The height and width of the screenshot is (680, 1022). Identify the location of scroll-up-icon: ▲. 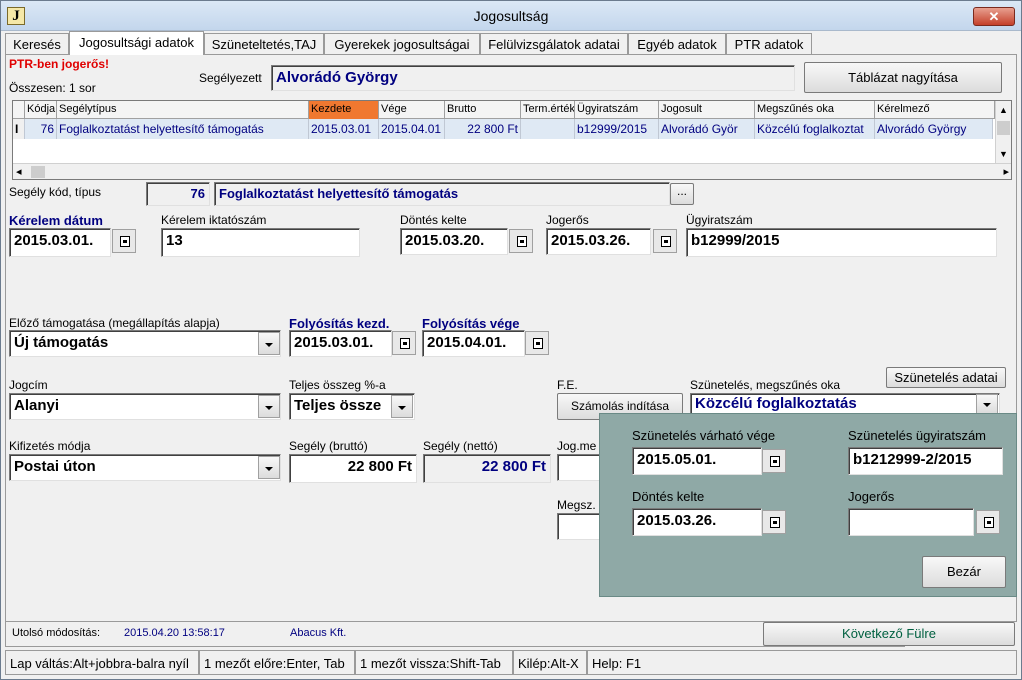
(1003, 110).